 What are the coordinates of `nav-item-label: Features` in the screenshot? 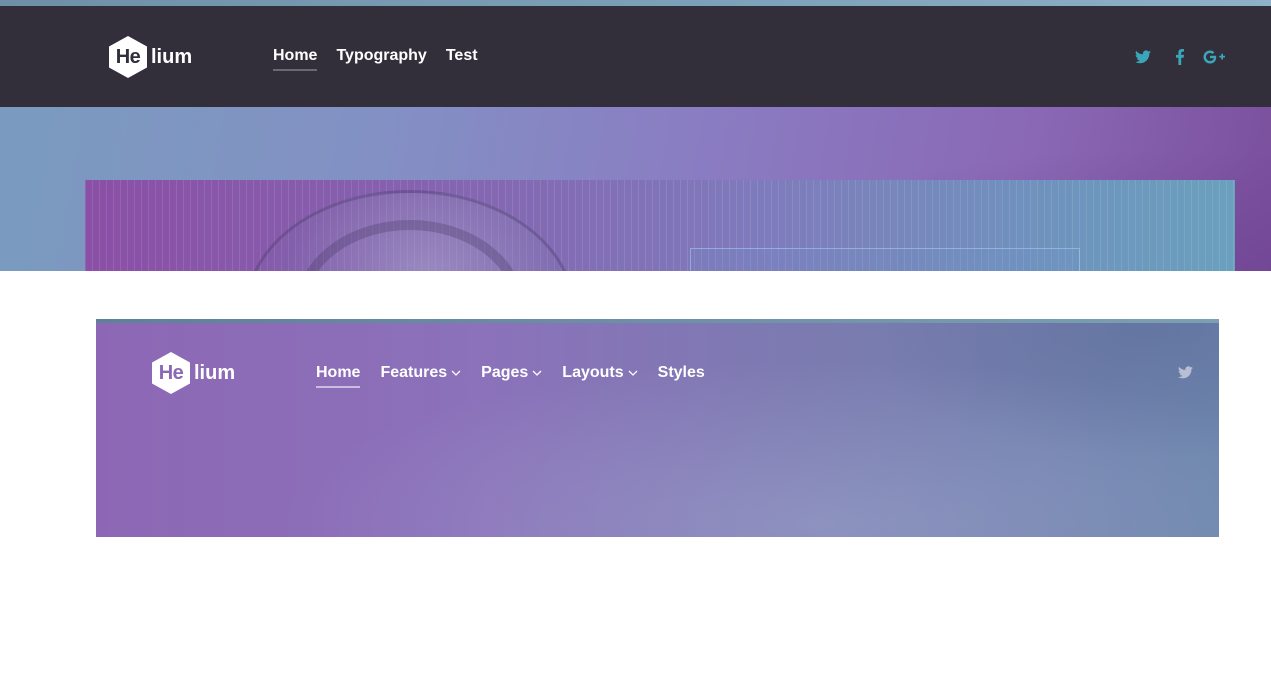 It's located at (414, 372).